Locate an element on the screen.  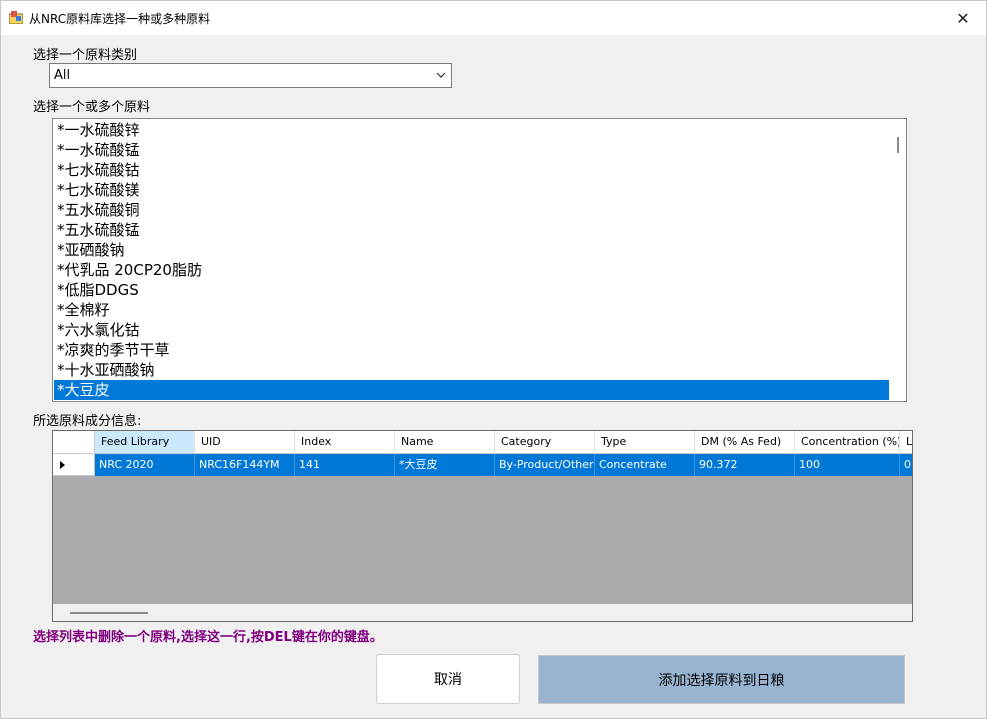
category-label: 选择一个原料类别 is located at coordinates (85, 55).